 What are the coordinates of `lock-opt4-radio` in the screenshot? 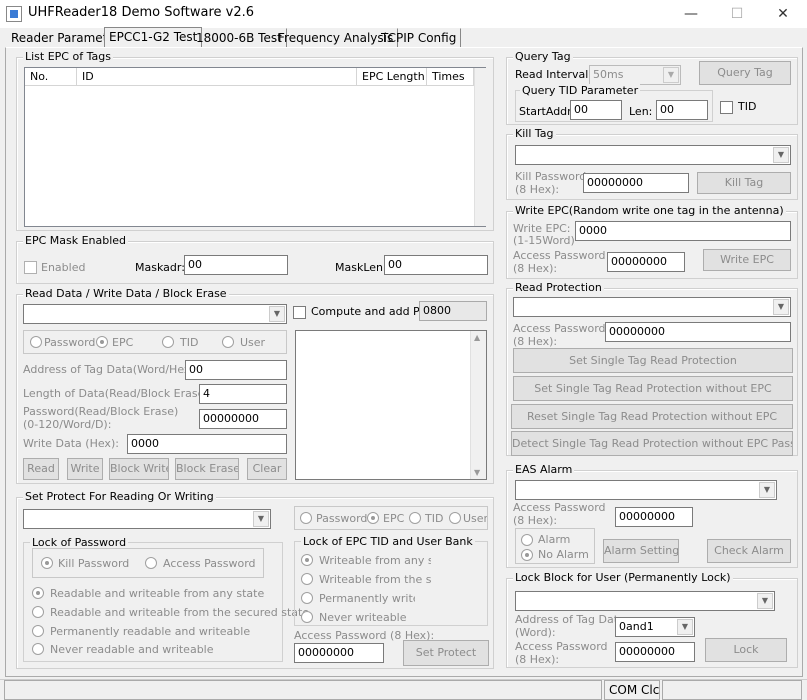 It's located at (38, 649).